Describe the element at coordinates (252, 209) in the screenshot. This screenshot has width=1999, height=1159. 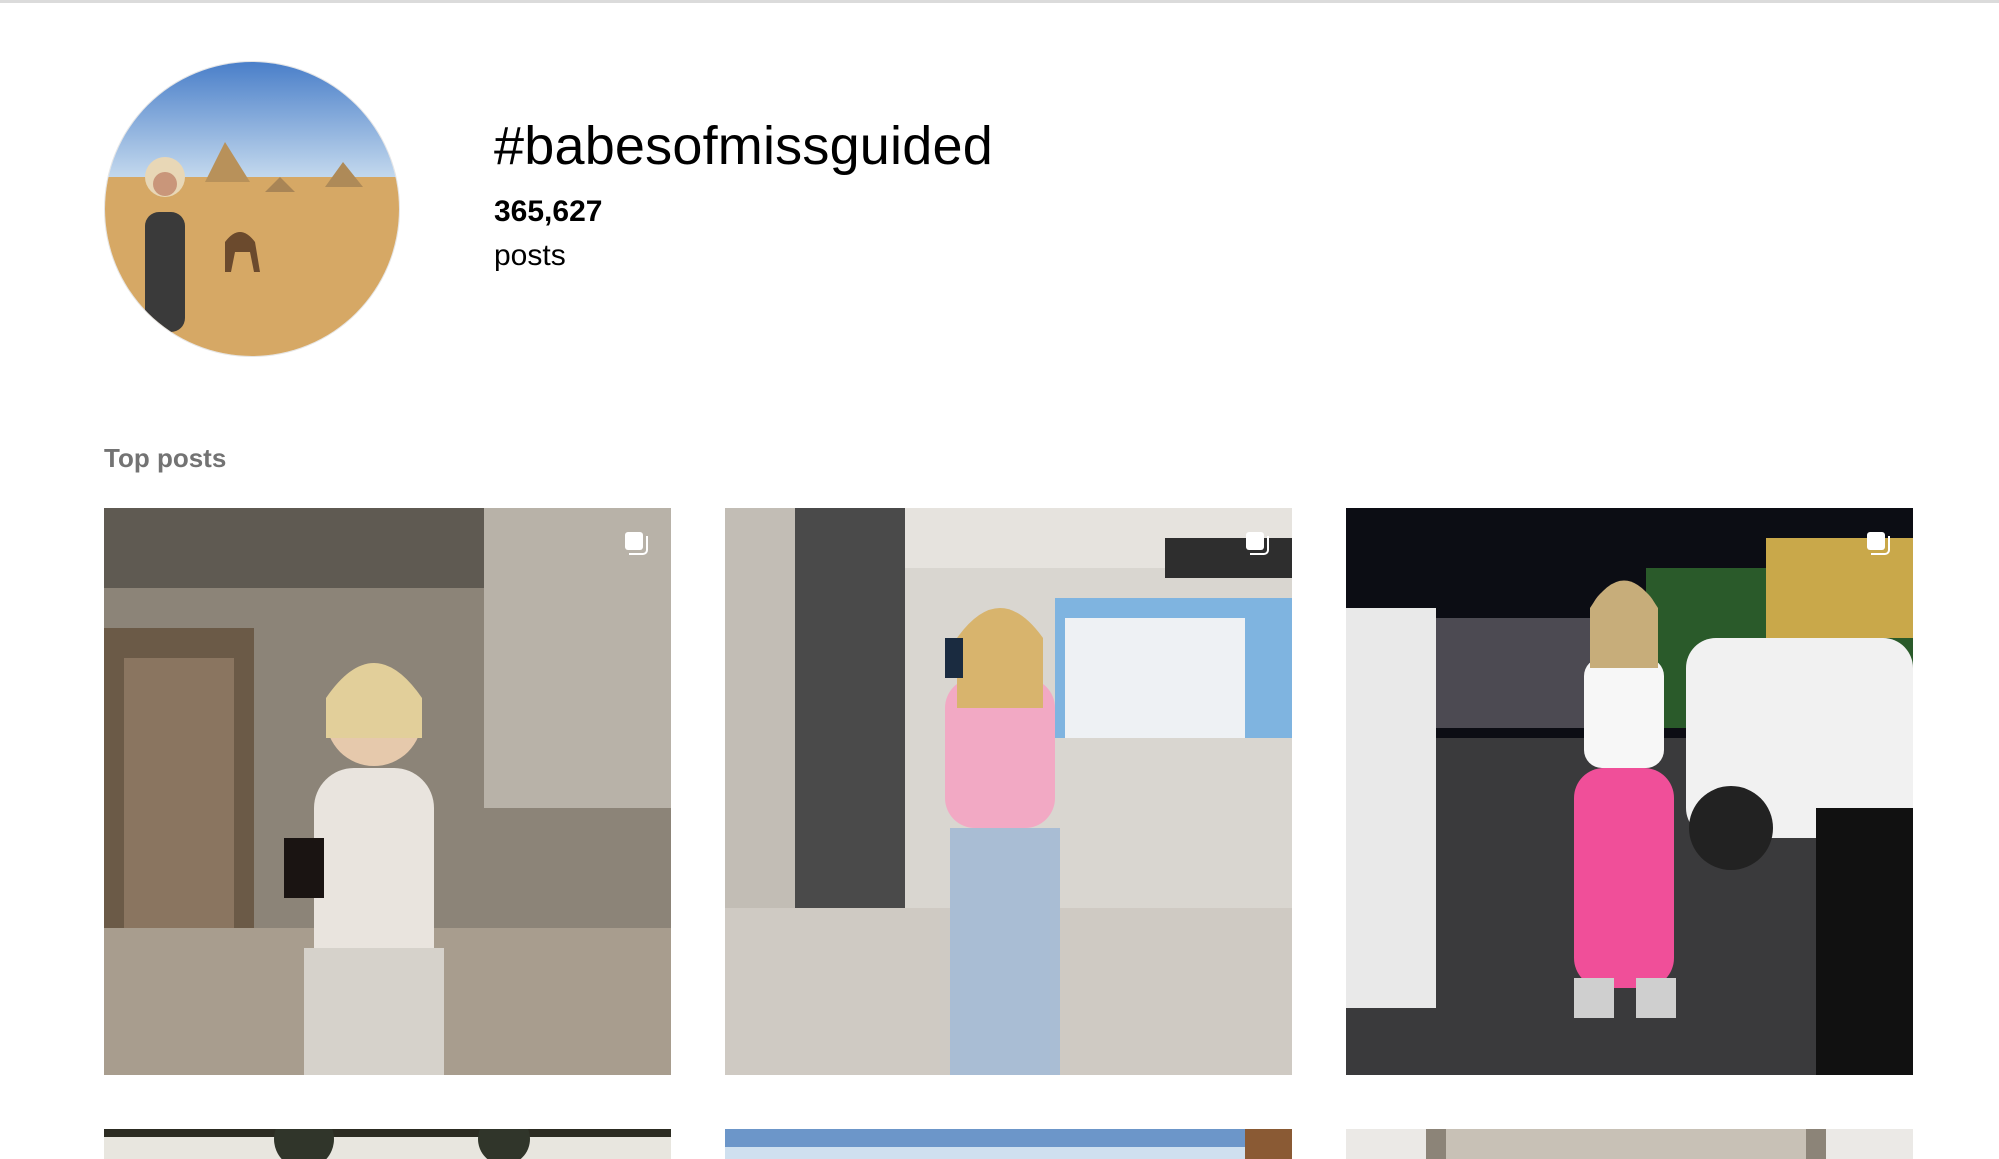
I see `hashtag-avatar` at that location.